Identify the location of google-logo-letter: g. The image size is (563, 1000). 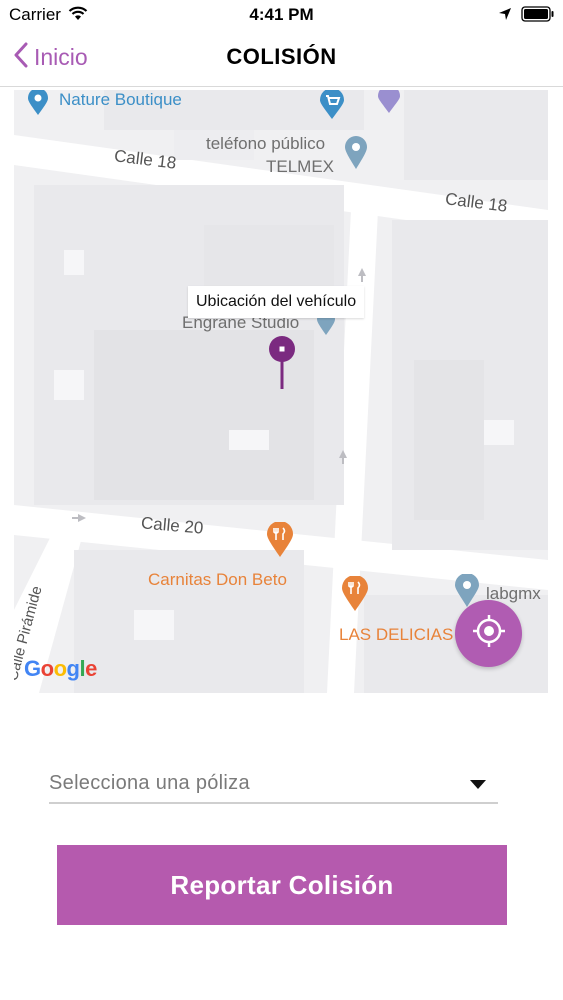
(73, 668).